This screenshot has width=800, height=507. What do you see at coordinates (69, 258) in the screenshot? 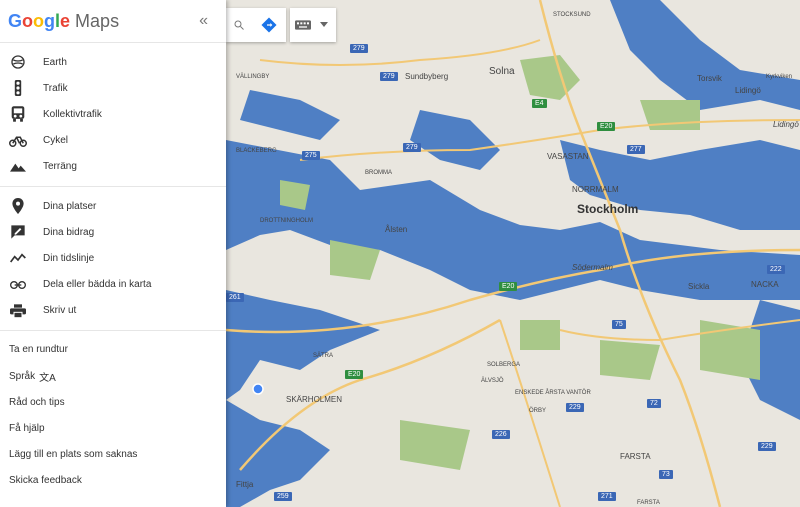
I see `menu-item-label: Din tidslinje` at bounding box center [69, 258].